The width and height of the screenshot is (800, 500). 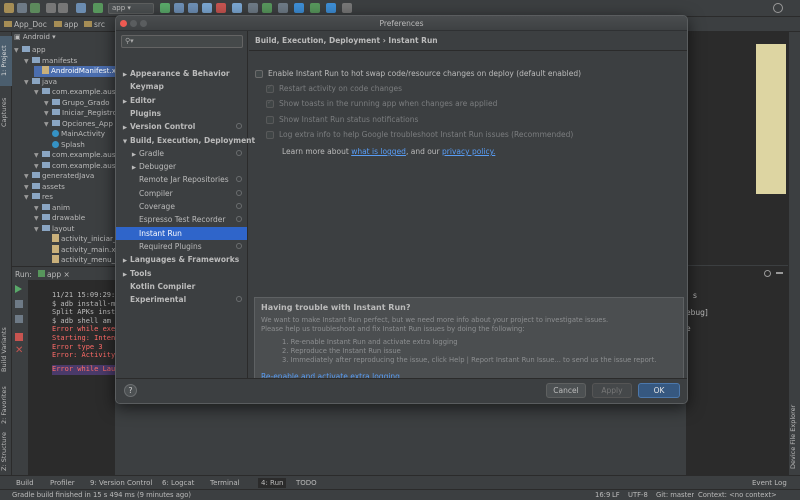 I want to click on down-icon, so click(x=19, y=319).